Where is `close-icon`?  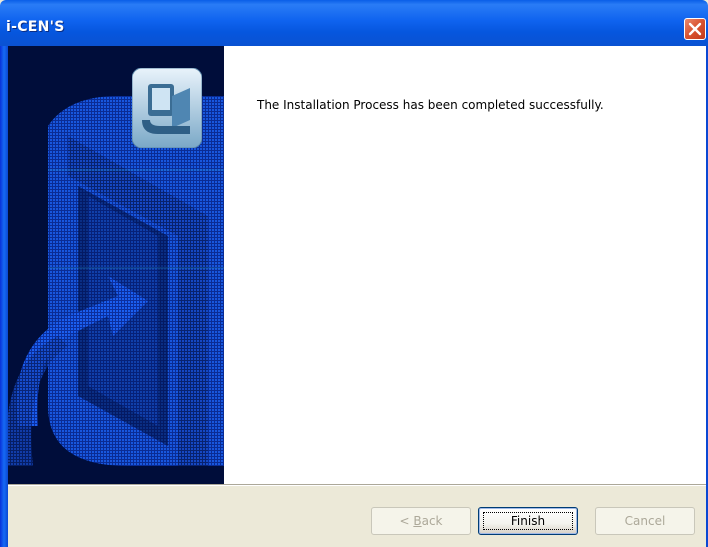 close-icon is located at coordinates (695, 29).